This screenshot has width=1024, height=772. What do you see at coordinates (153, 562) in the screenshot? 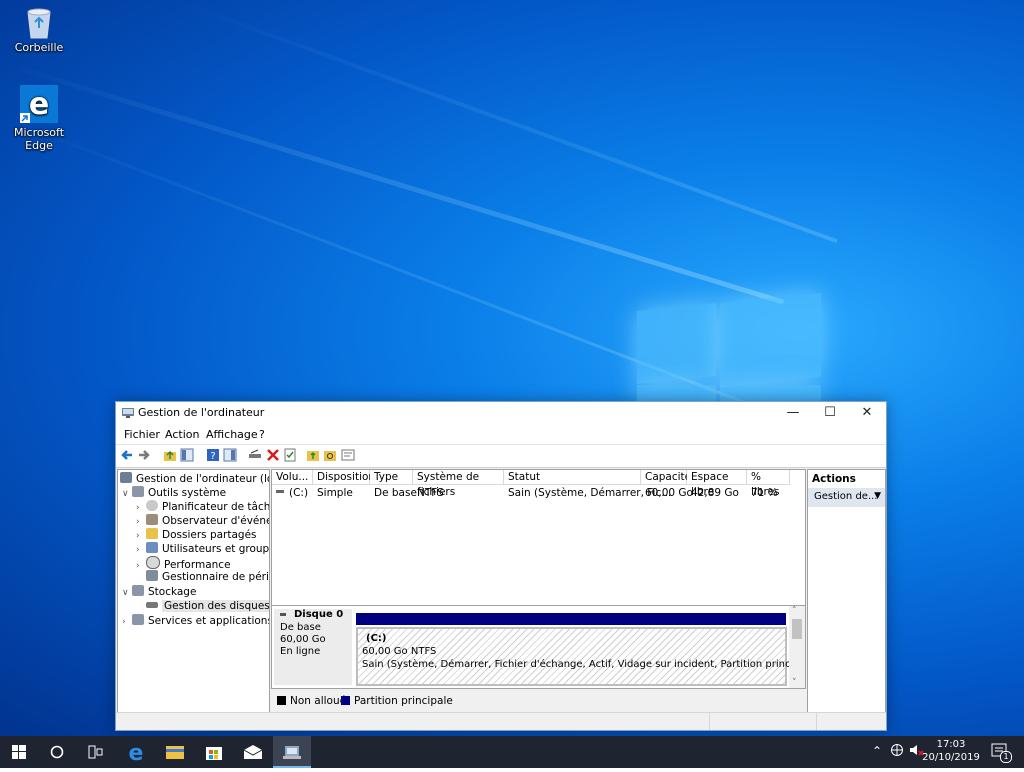
I see `performance-icon` at bounding box center [153, 562].